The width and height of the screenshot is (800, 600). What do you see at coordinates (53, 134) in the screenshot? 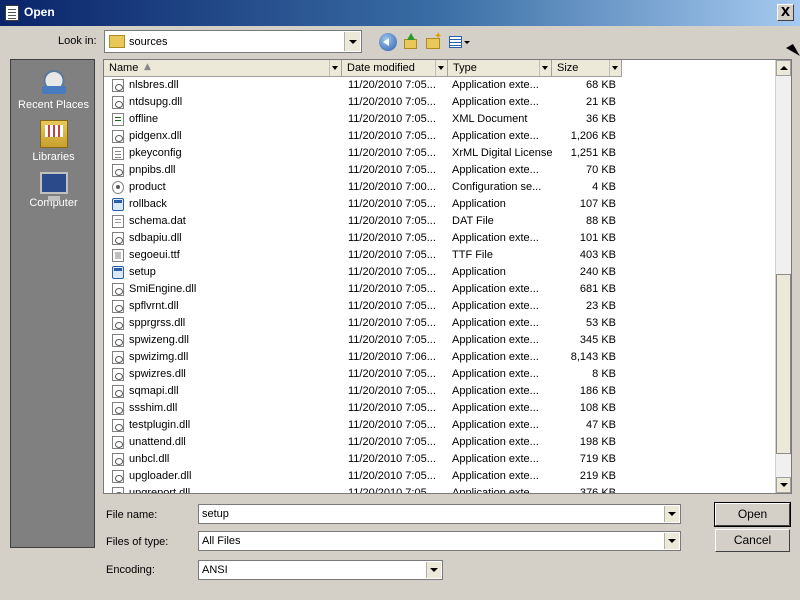
I see `libraries-icon` at bounding box center [53, 134].